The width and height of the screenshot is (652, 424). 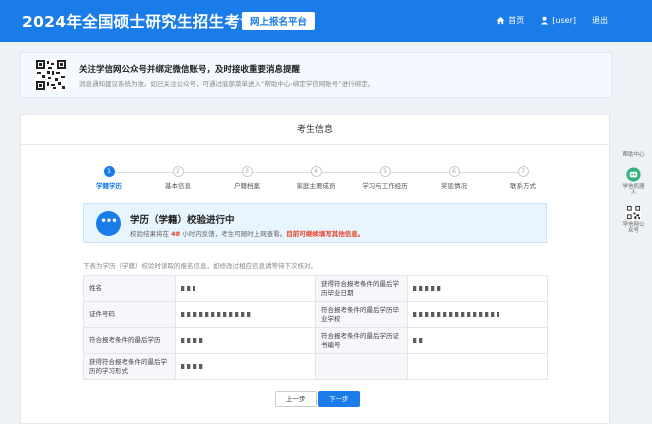 I want to click on table-label-empty, so click(x=361, y=366).